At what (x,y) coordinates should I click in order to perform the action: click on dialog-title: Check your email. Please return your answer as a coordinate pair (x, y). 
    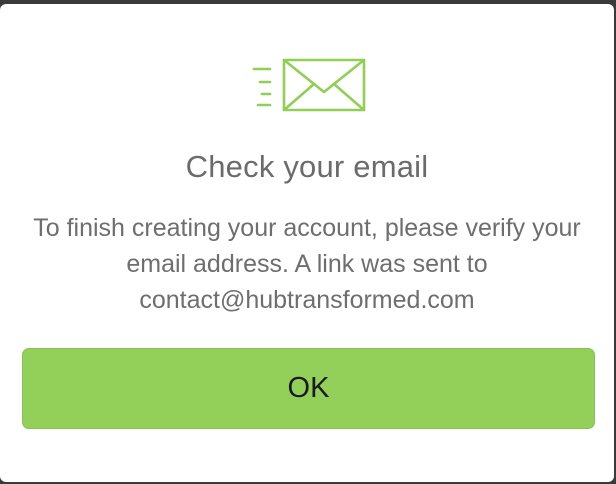
    Looking at the image, I should click on (307, 166).